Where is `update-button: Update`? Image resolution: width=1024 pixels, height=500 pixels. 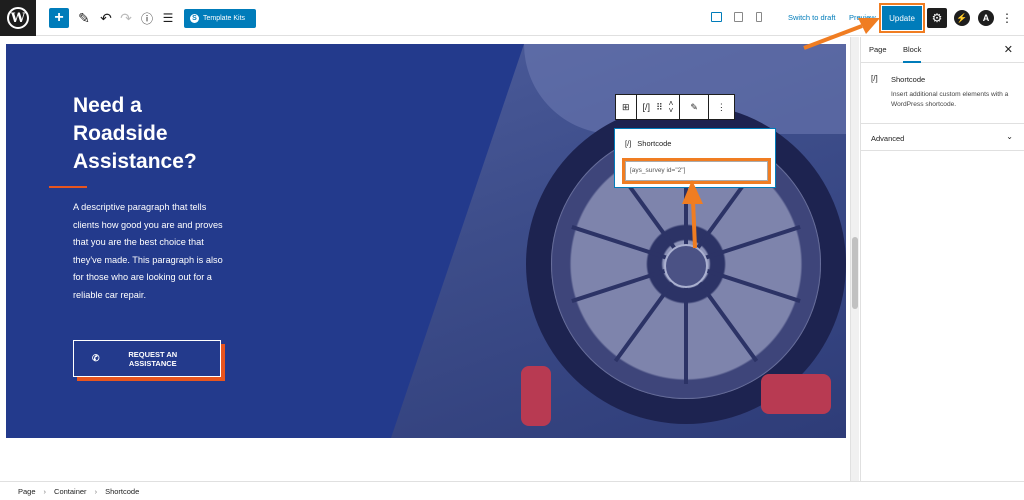
update-button: Update is located at coordinates (902, 18).